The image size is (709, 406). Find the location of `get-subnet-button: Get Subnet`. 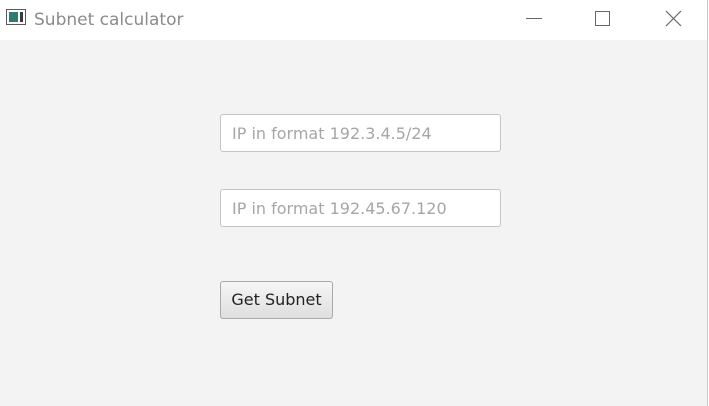

get-subnet-button: Get Subnet is located at coordinates (276, 300).